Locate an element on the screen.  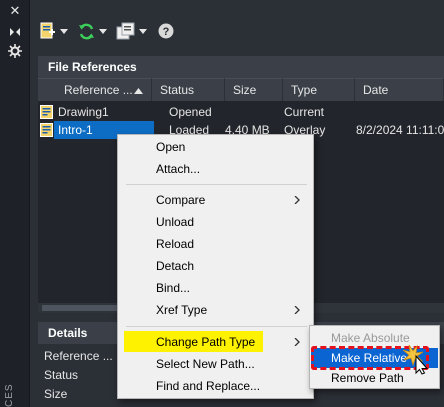
change-path-dropdown is located at coordinates (131, 31).